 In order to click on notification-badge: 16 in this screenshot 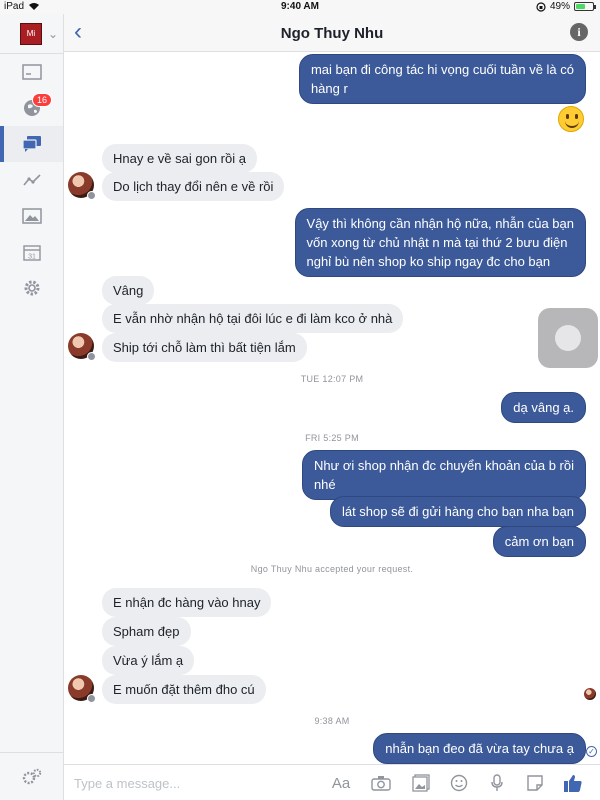, I will do `click(42, 100)`.